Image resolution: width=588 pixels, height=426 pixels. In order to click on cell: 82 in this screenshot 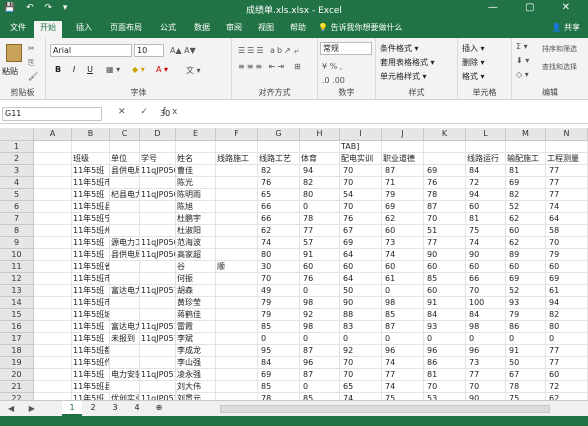, I will do `click(279, 171)`.